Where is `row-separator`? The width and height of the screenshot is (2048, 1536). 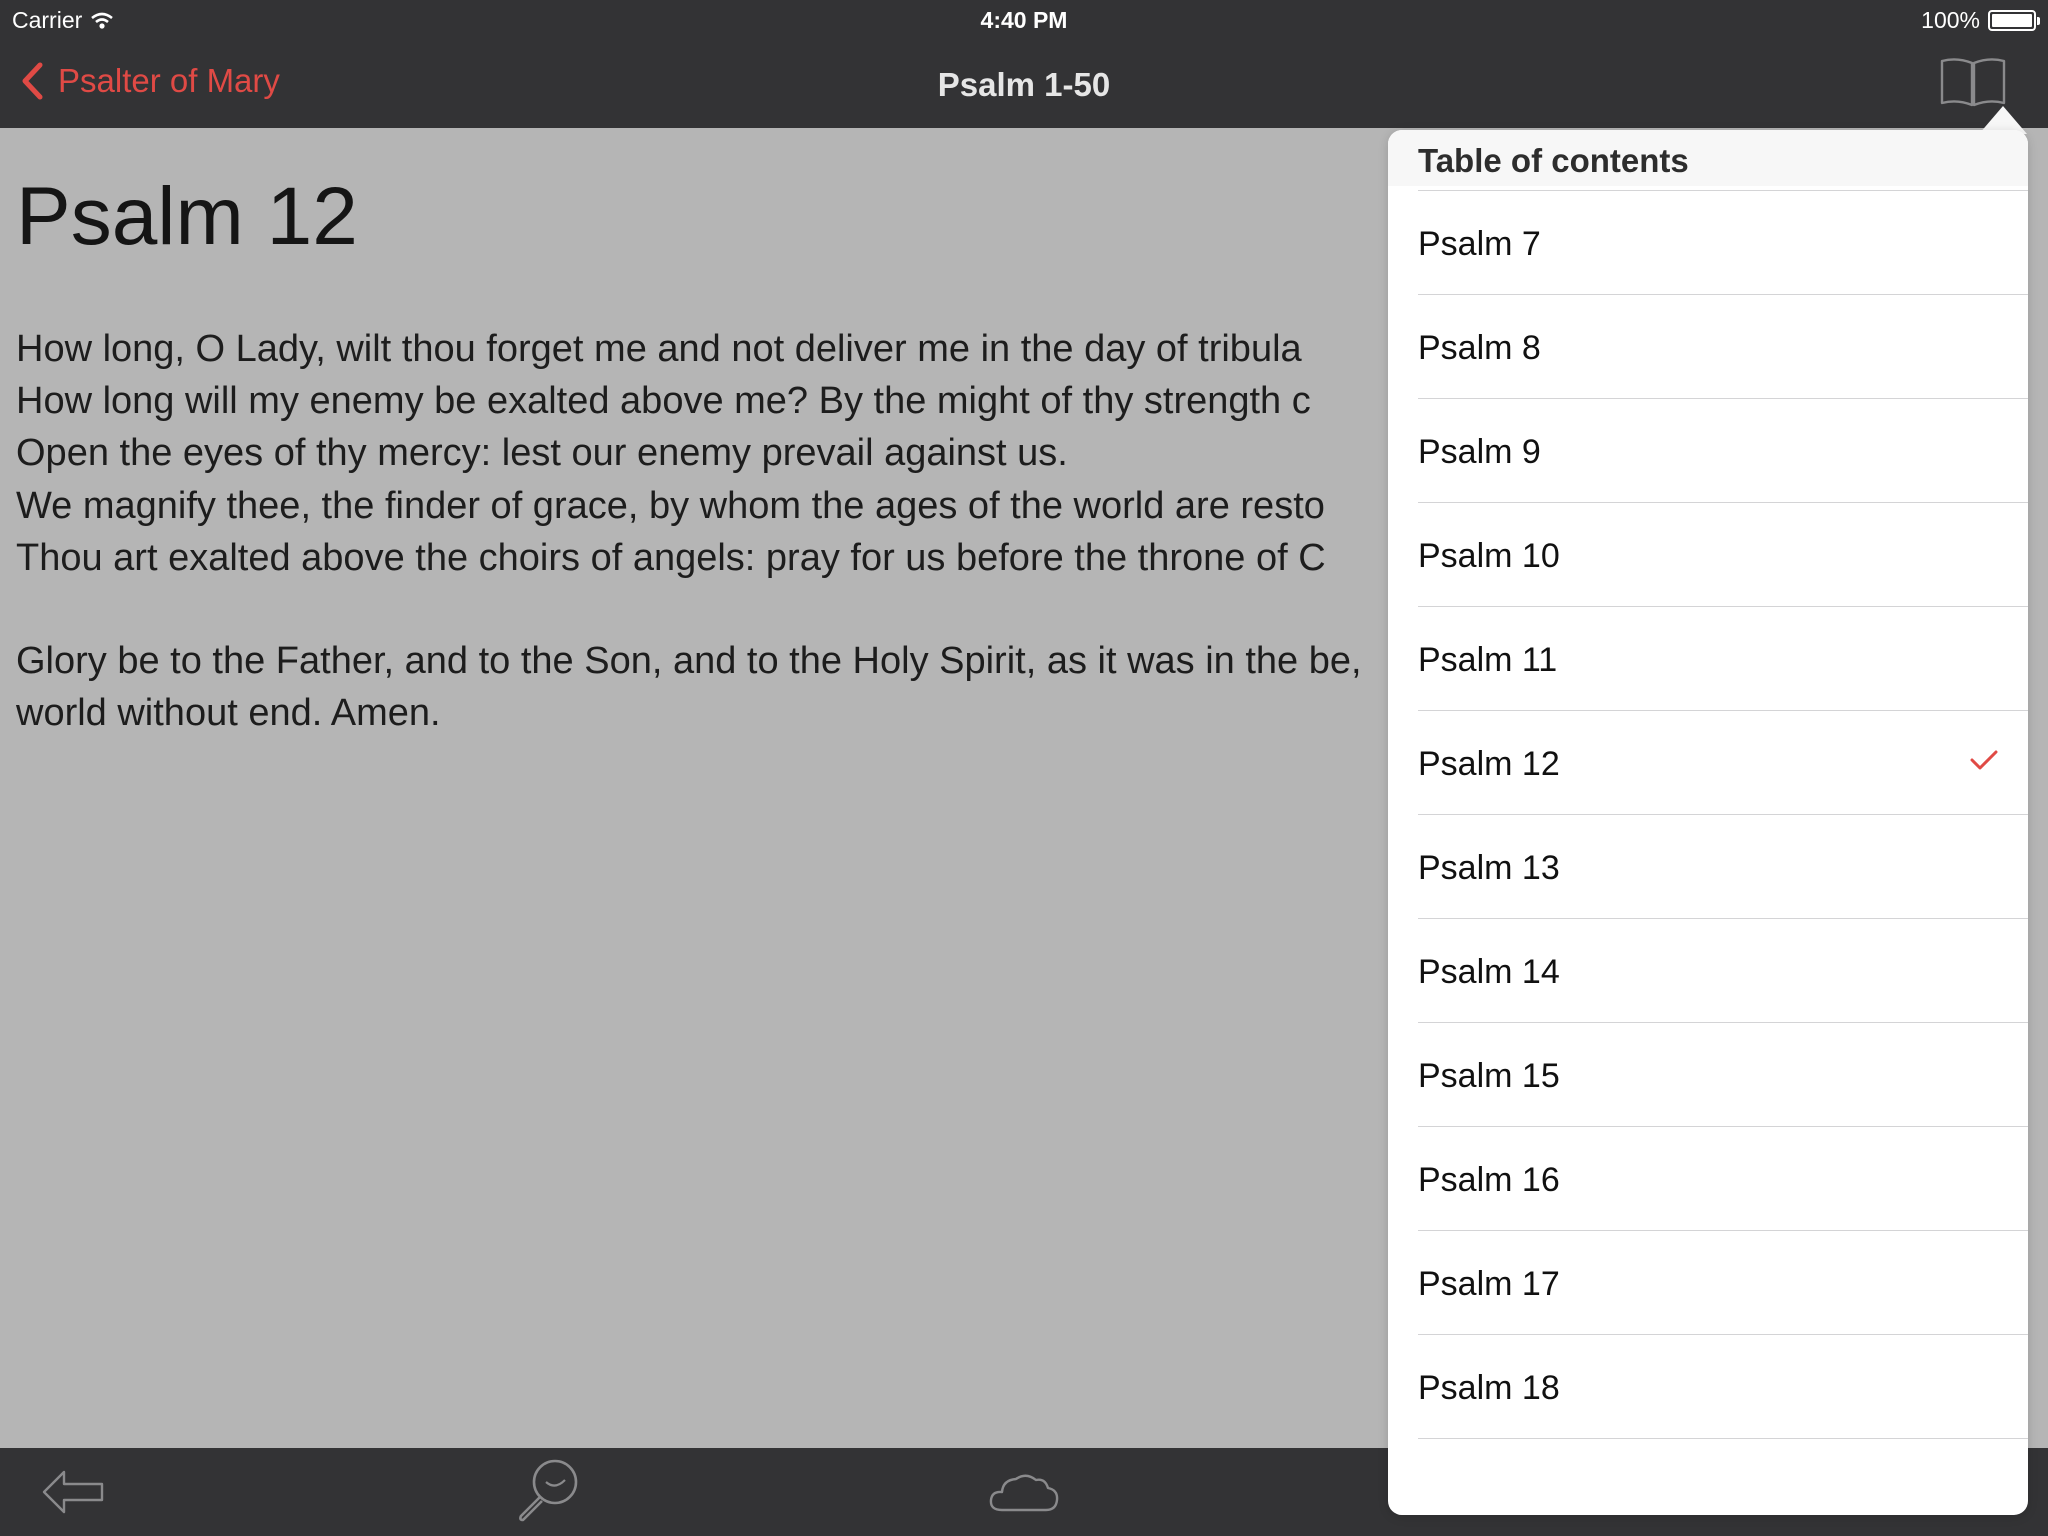
row-separator is located at coordinates (1723, 1438).